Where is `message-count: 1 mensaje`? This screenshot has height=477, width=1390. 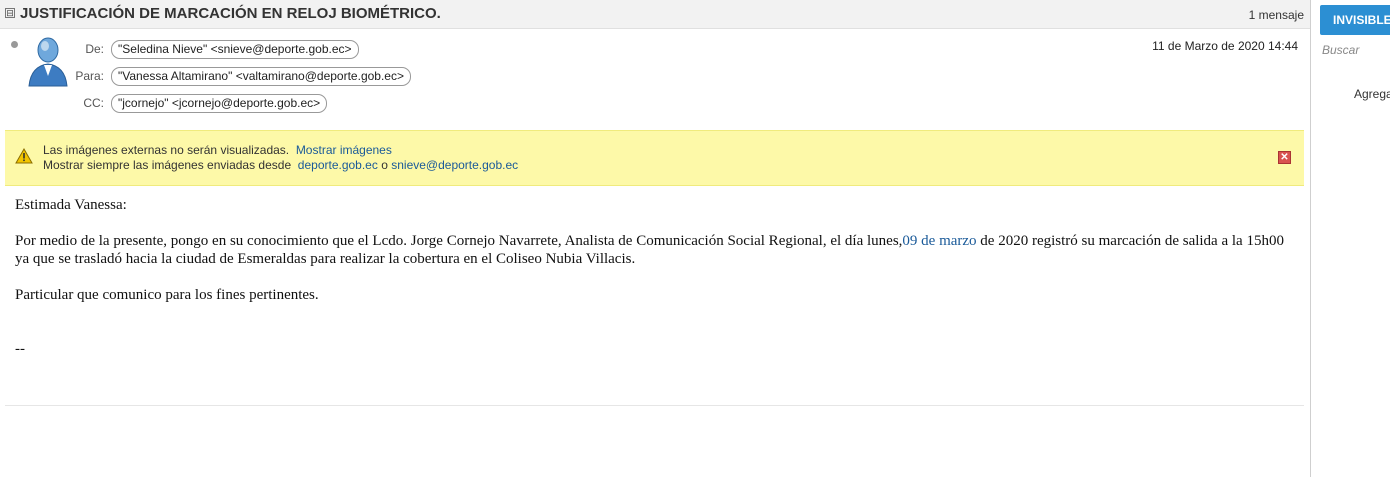
message-count: 1 mensaje is located at coordinates (1276, 15).